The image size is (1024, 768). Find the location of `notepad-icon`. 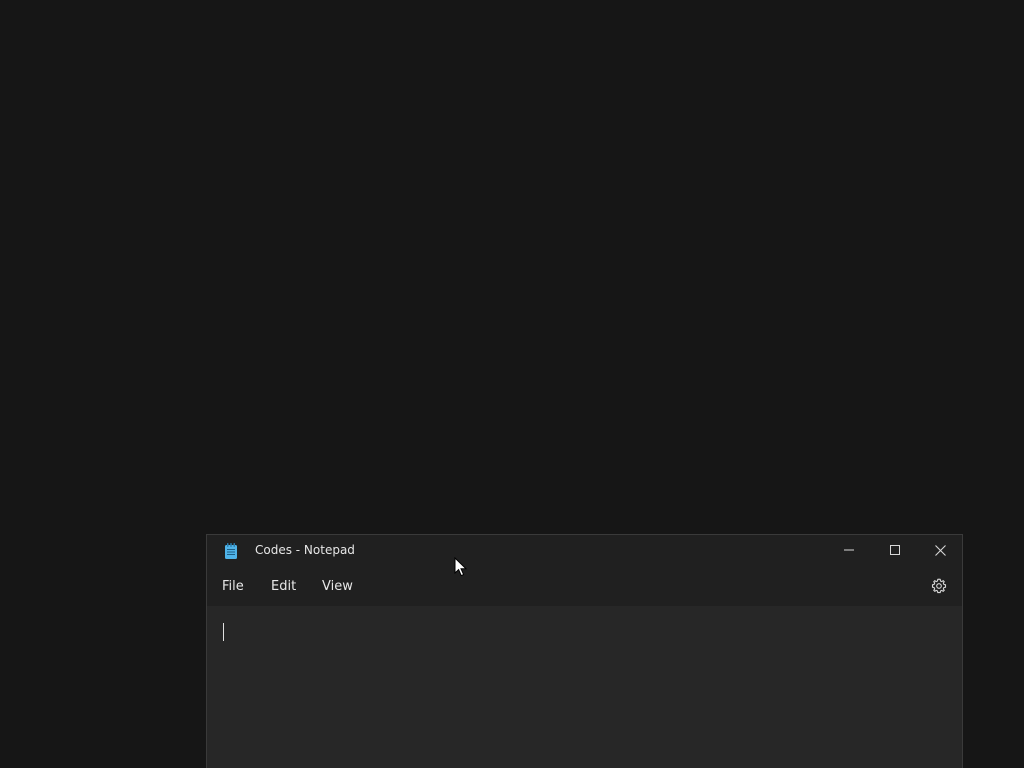

notepad-icon is located at coordinates (231, 551).